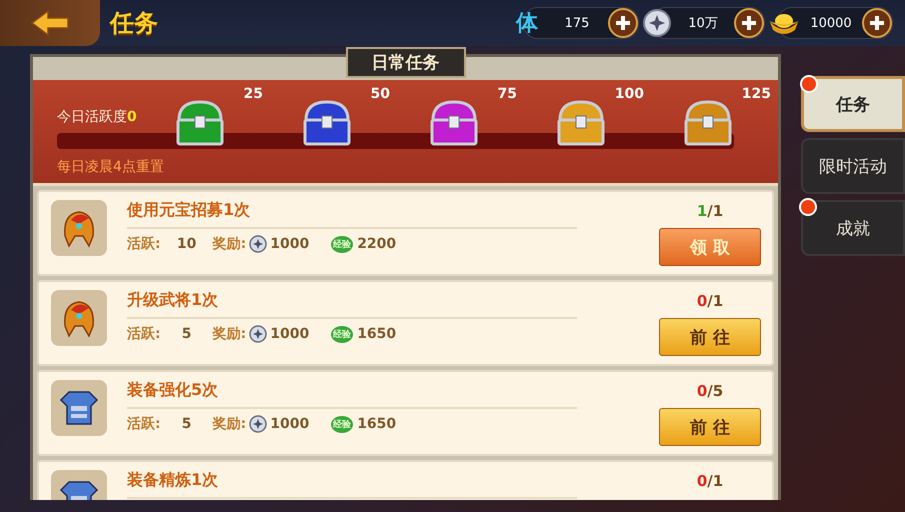 Image resolution: width=905 pixels, height=512 pixels. I want to click on chest-points: 50, so click(380, 94).